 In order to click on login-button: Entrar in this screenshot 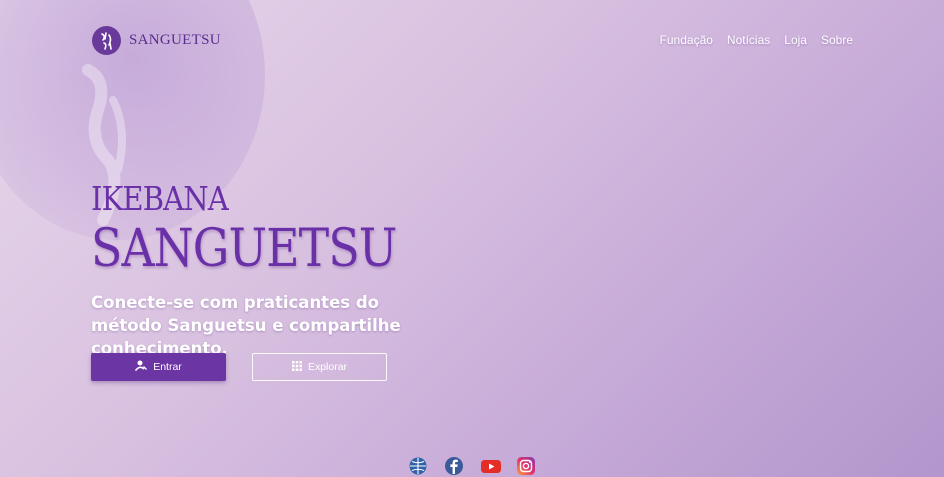, I will do `click(158, 367)`.